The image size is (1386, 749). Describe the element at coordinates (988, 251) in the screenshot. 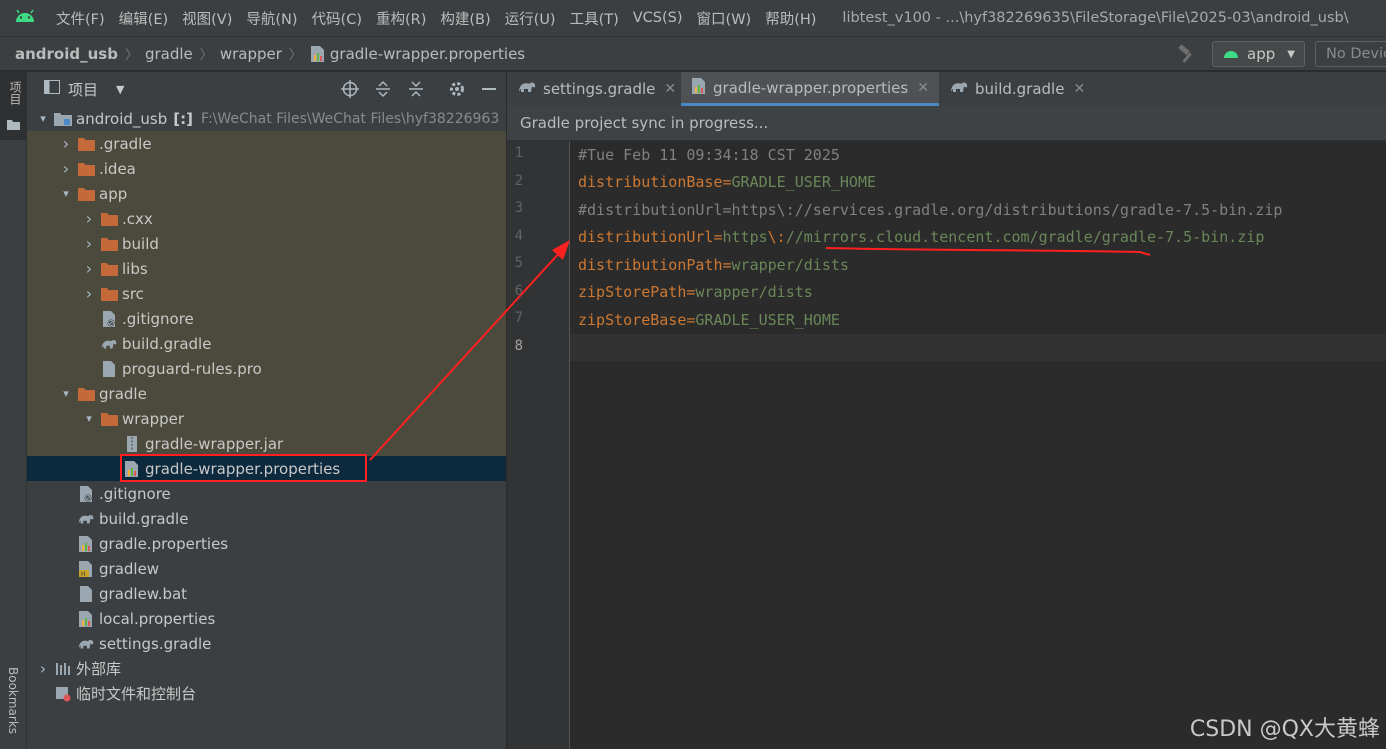

I see `annotation-underline` at that location.